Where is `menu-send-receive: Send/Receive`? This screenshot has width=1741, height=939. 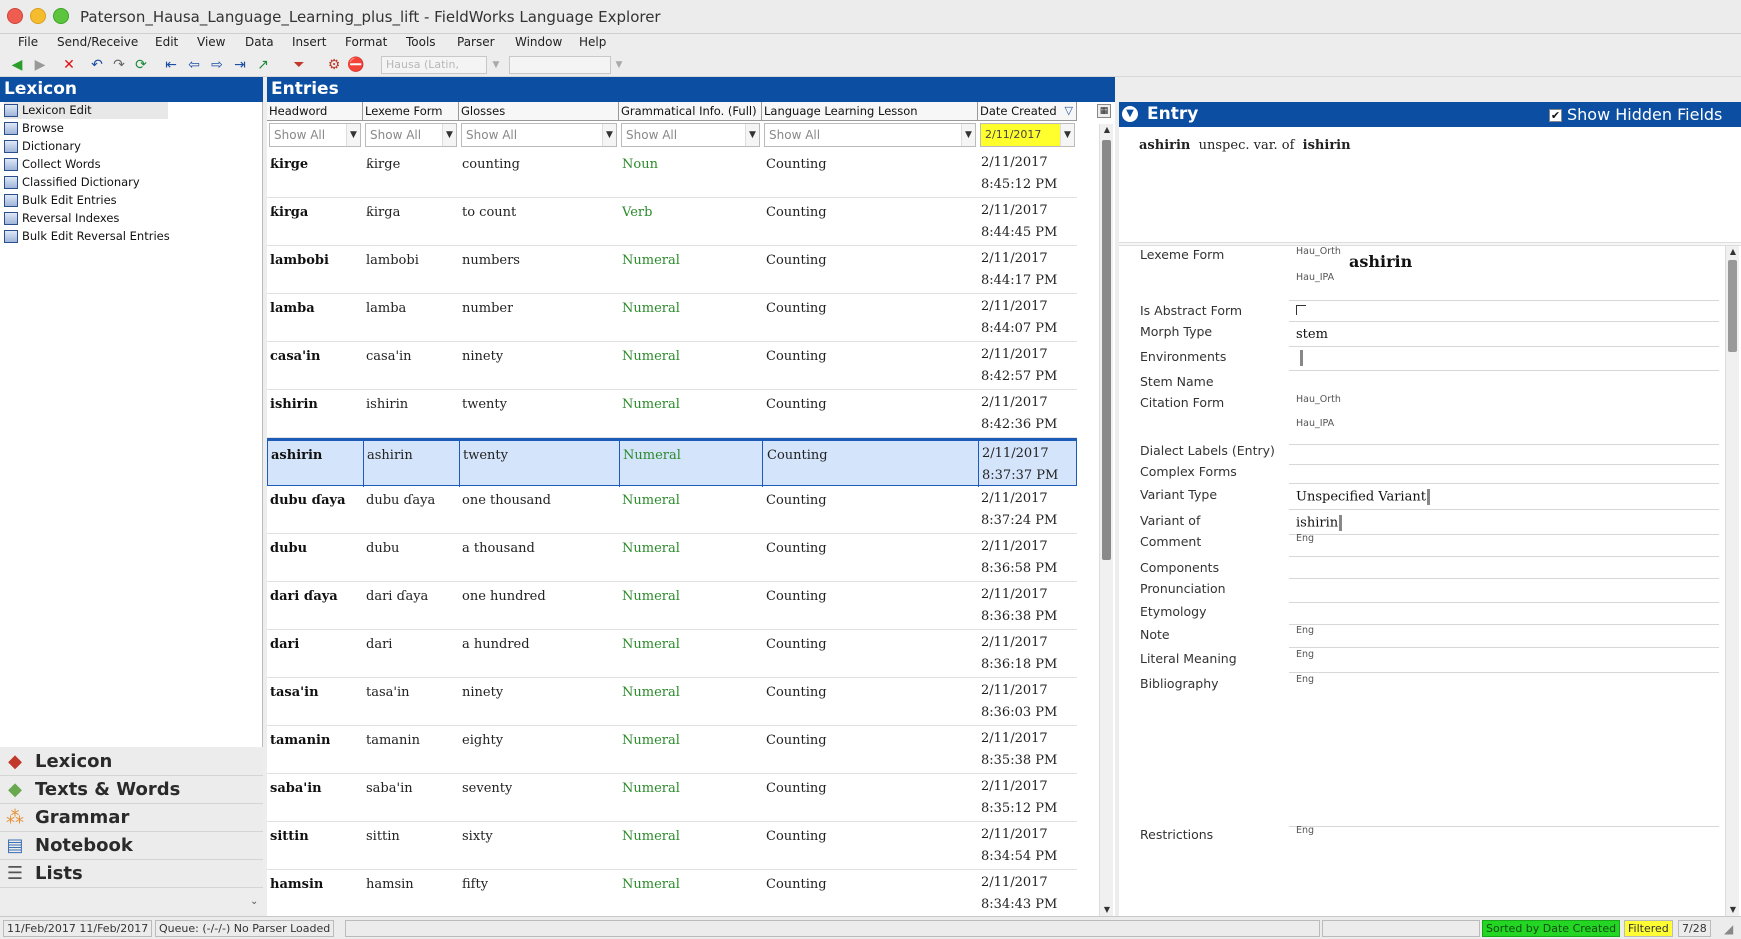
menu-send-receive: Send/Receive is located at coordinates (97, 42).